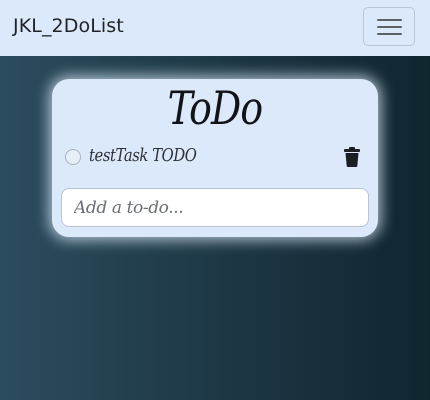 The image size is (430, 400). What do you see at coordinates (215, 28) in the screenshot?
I see `navbar: JKL_2DoList` at bounding box center [215, 28].